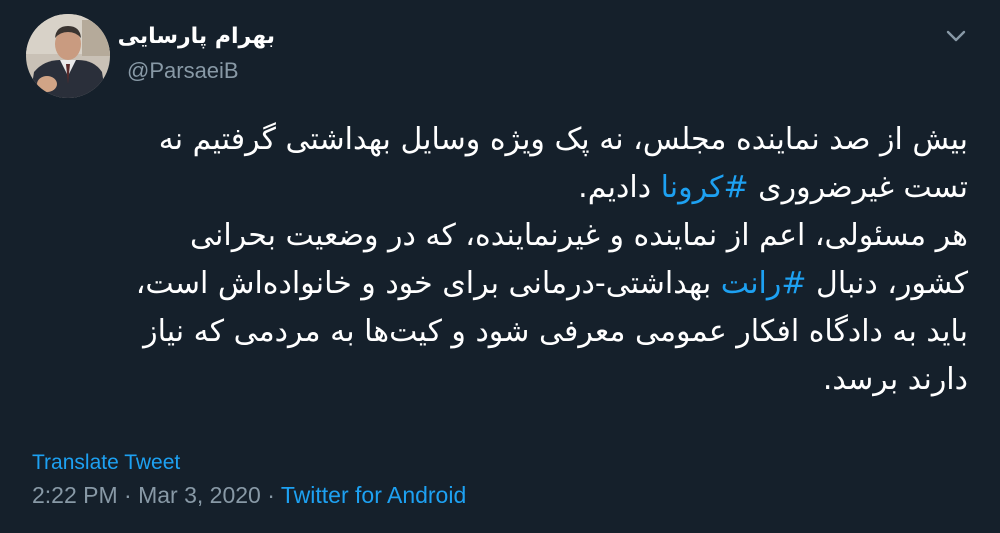  Describe the element at coordinates (199, 495) in the screenshot. I see `tweet-date: Mar 3, 2020` at that location.